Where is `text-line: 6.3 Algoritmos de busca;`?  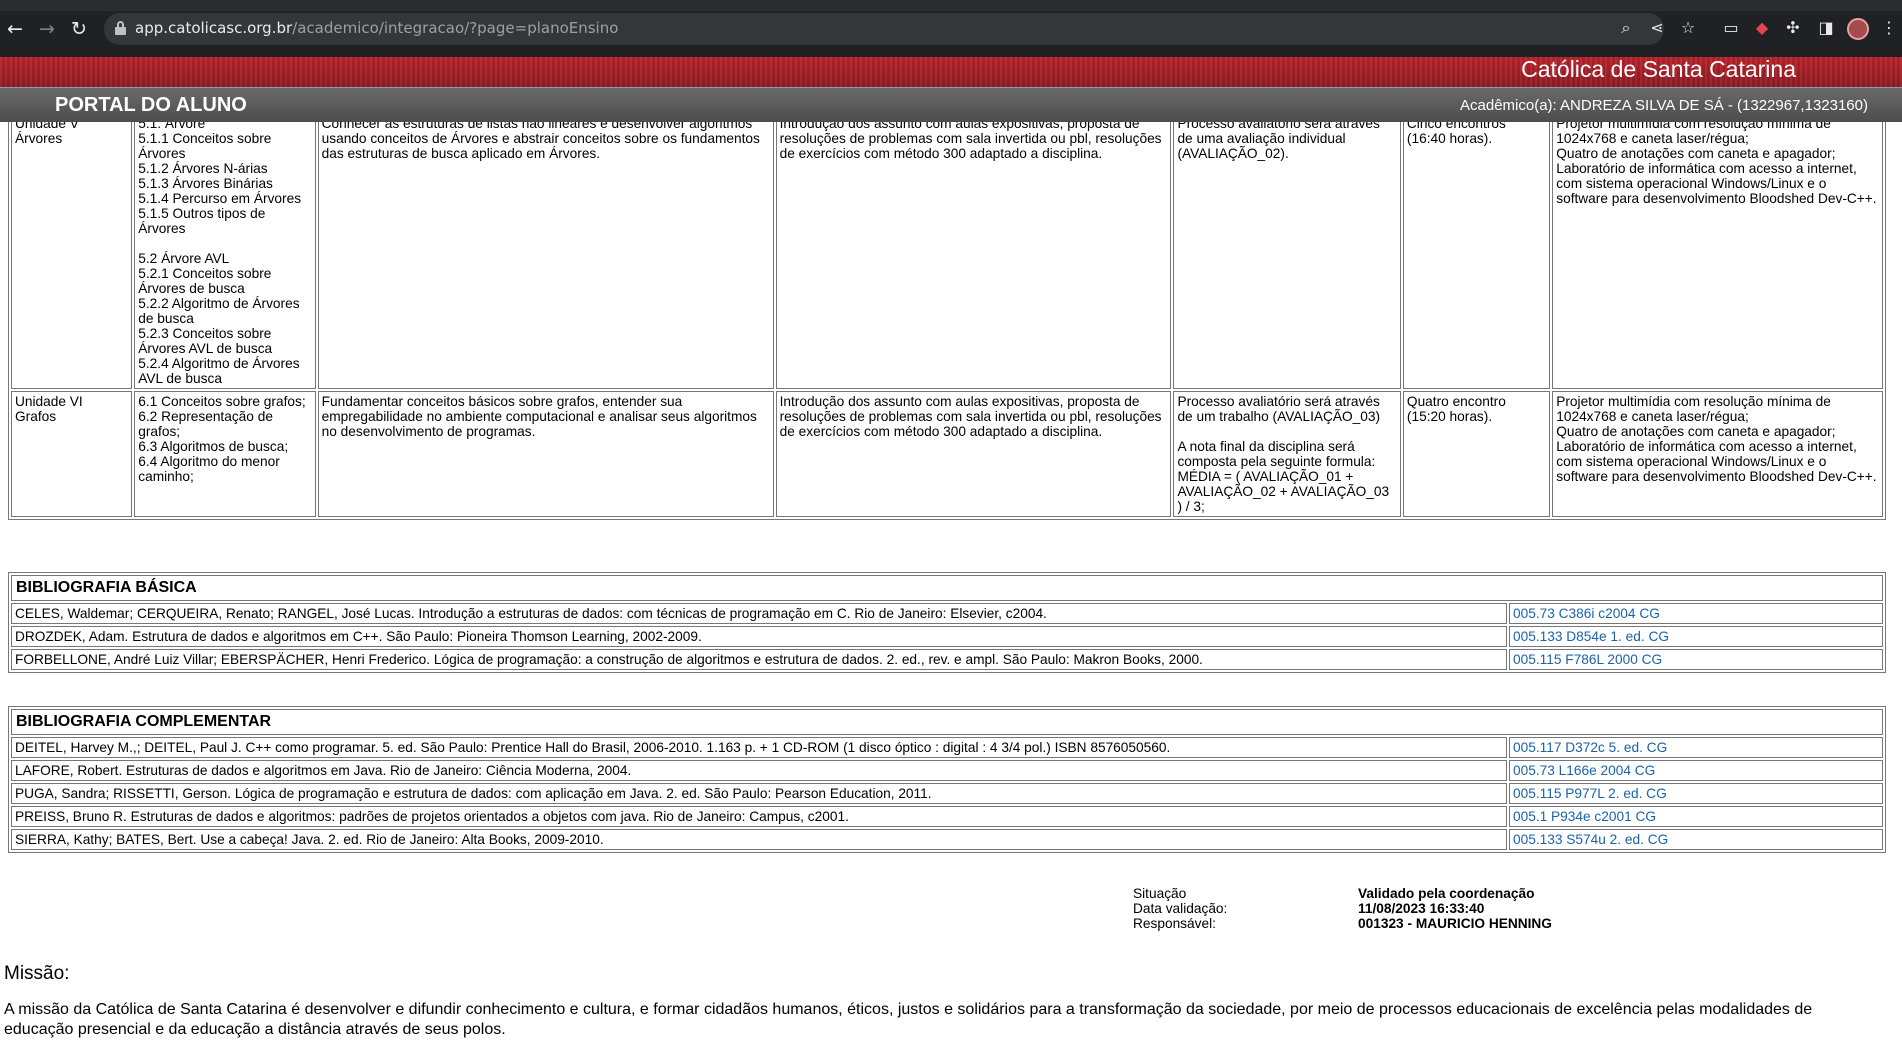
text-line: 6.3 Algoritmos de busca; is located at coordinates (213, 446).